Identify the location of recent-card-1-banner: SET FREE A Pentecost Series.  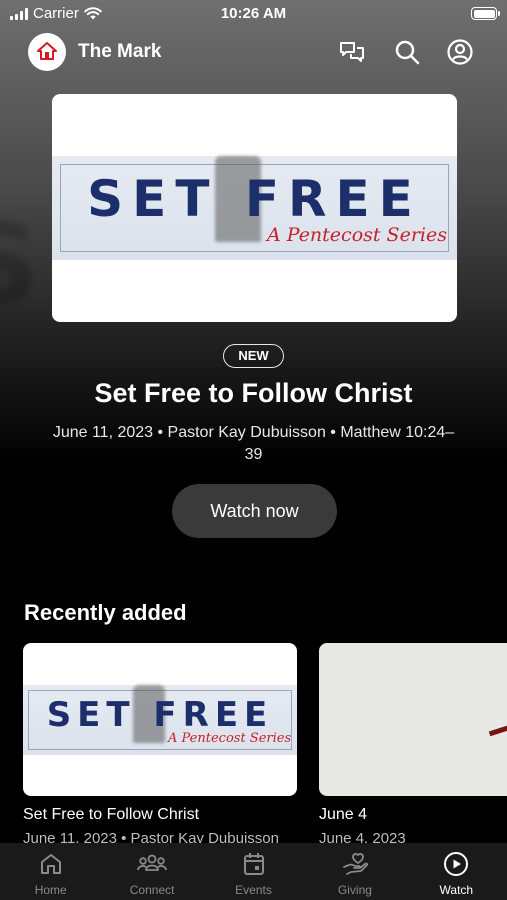
(160, 720).